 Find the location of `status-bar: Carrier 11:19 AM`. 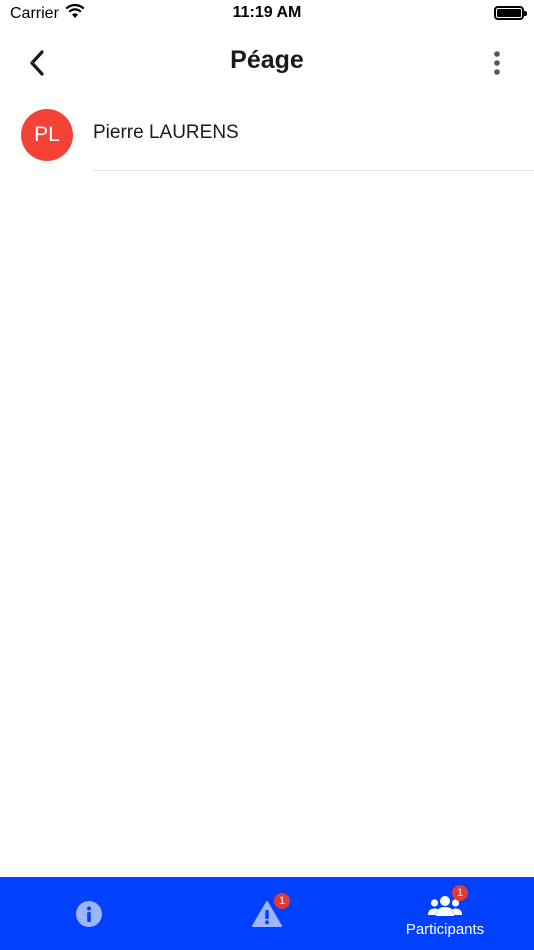

status-bar: Carrier 11:19 AM is located at coordinates (267, 14).